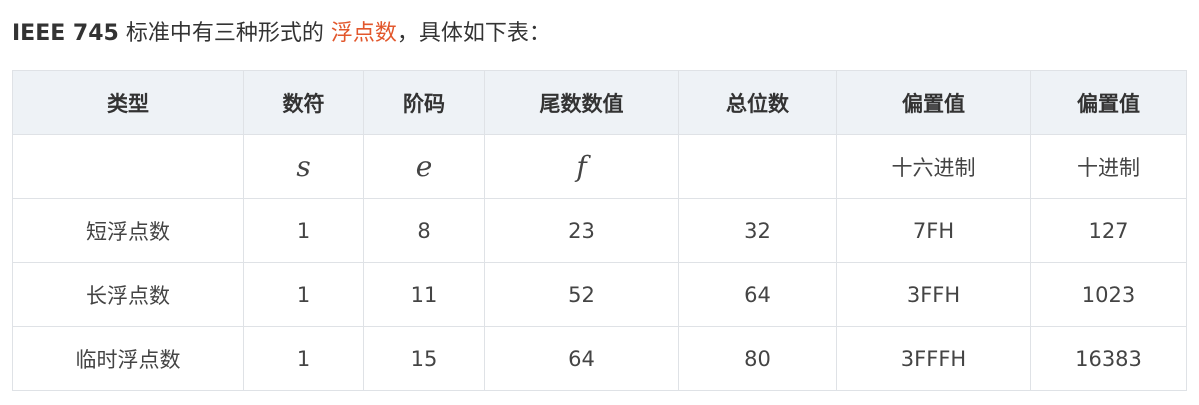 The height and width of the screenshot is (405, 1199). I want to click on cell-bias-hex: 3FFH, so click(933, 294).